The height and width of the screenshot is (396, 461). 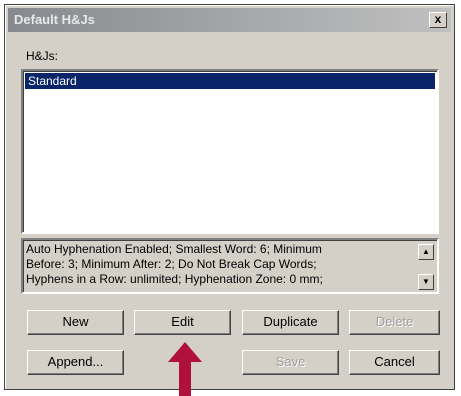 What do you see at coordinates (426, 267) in the screenshot?
I see `description-scrollbar: ▲ ▼` at bounding box center [426, 267].